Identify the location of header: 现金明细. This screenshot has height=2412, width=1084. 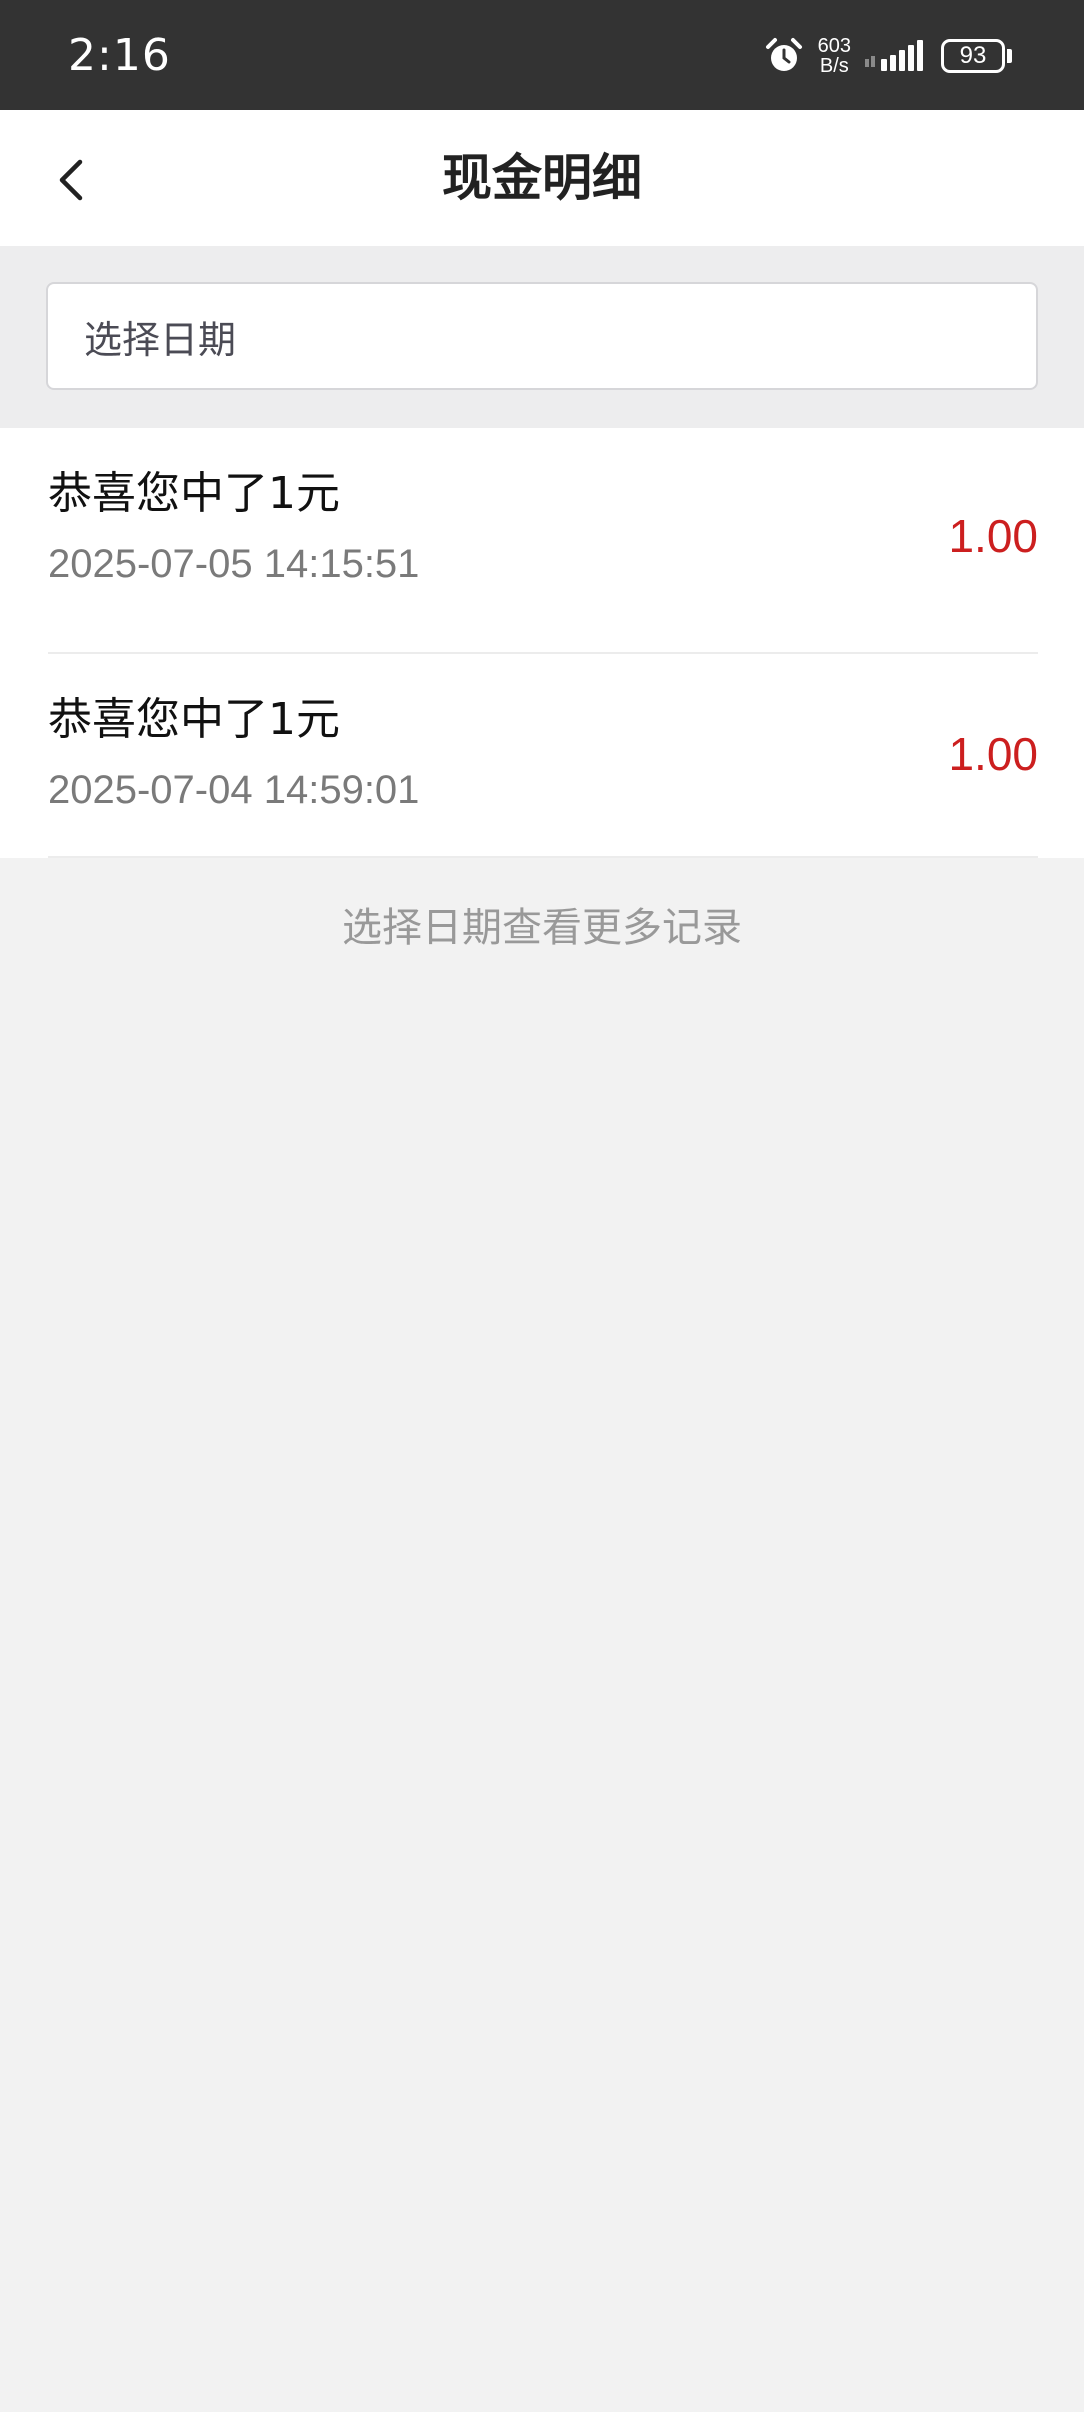
(542, 178).